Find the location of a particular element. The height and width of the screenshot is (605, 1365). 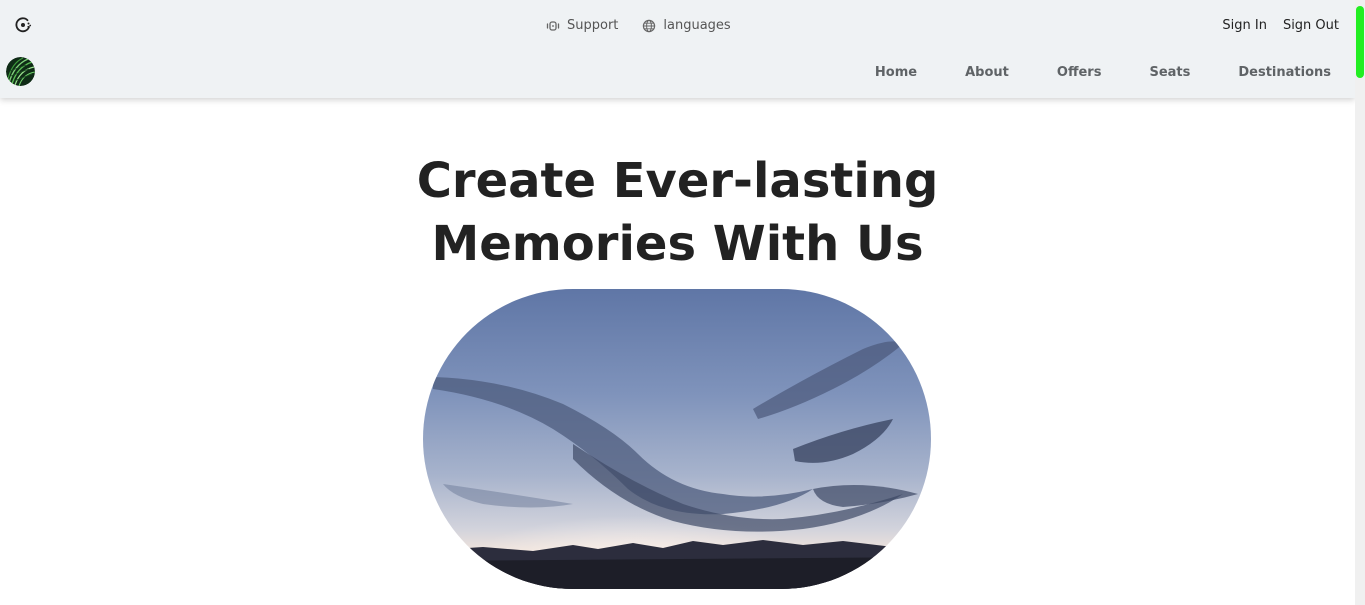

languages-label: languages is located at coordinates (697, 25).